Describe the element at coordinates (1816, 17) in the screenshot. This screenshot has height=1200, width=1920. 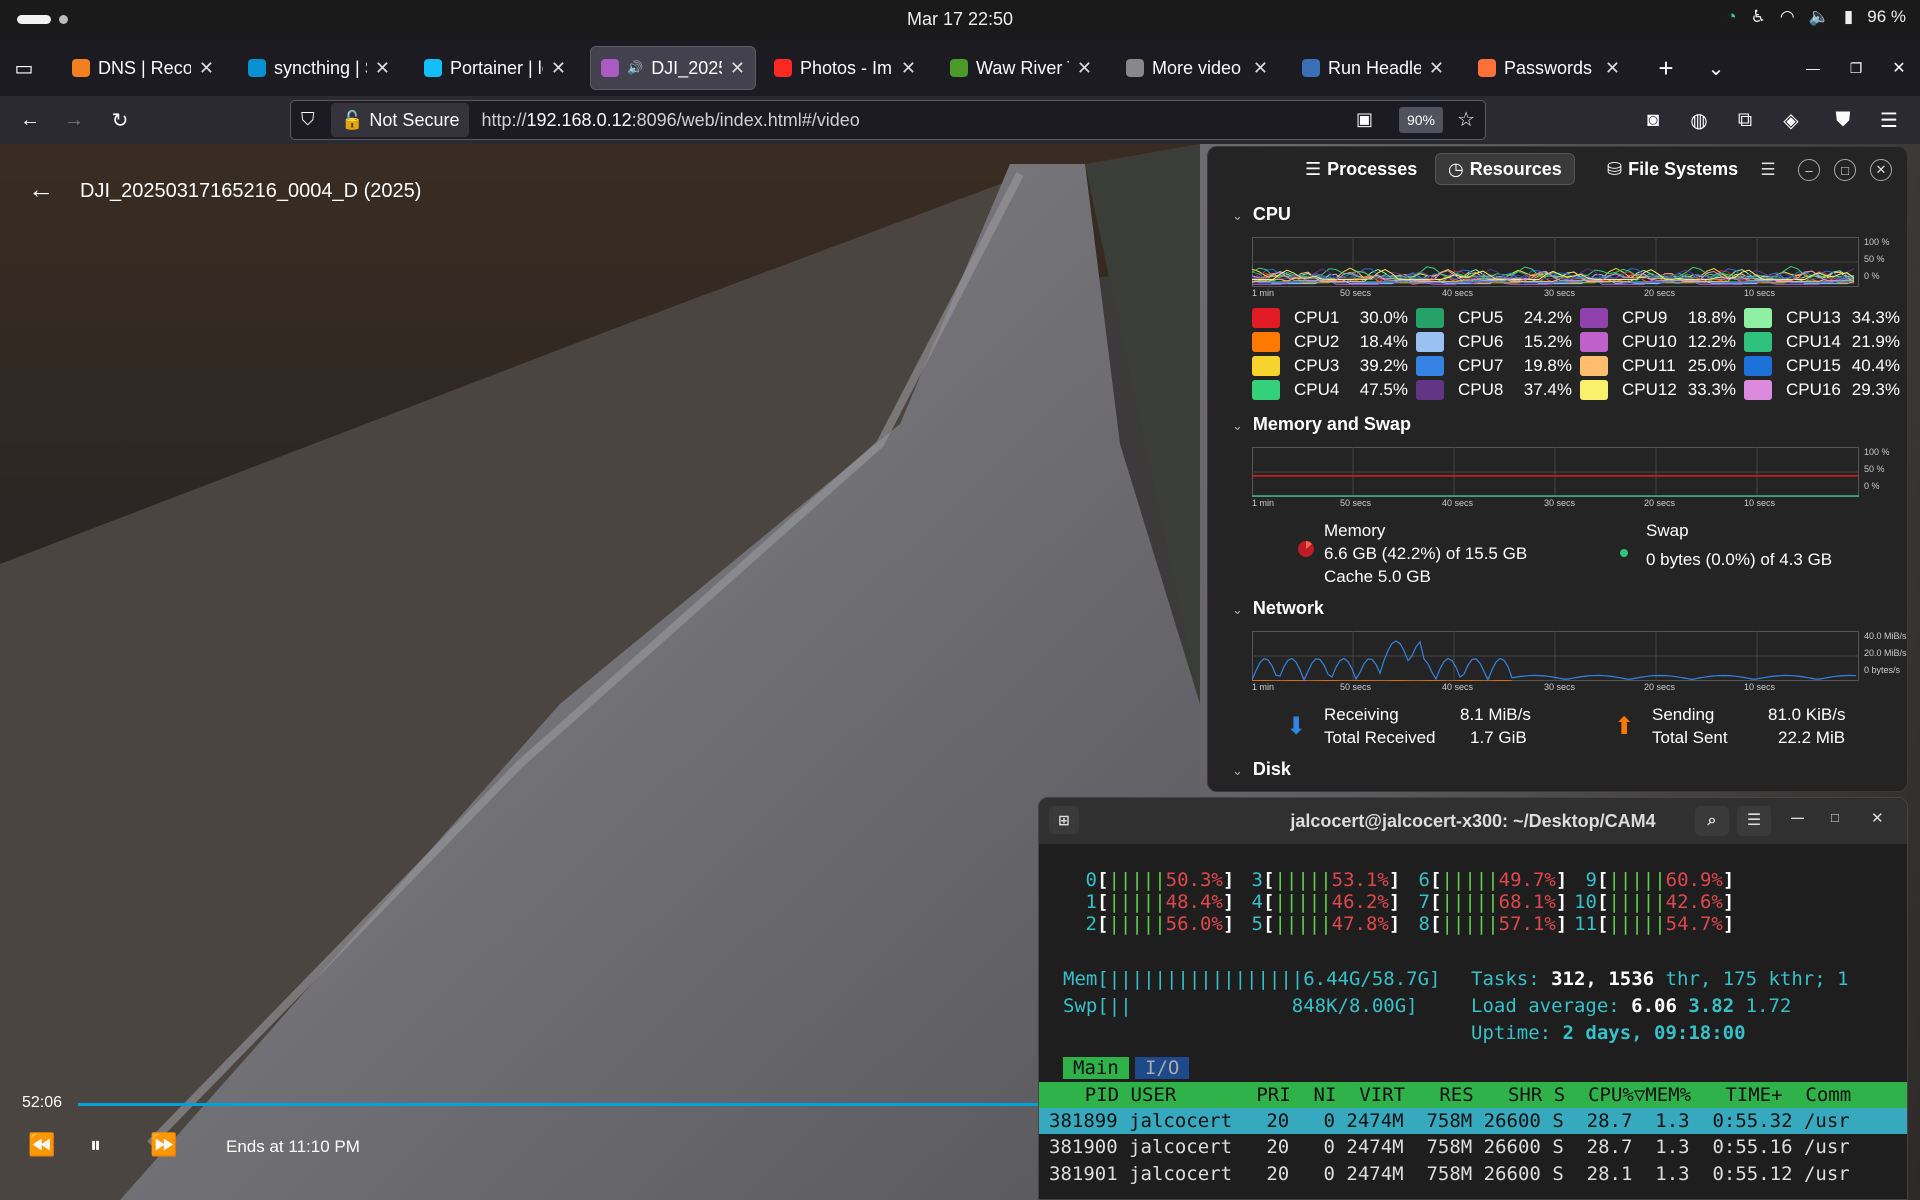
I see `system-tray: ◔ ♿ ◠ 🔈 ▮ 96 %` at that location.